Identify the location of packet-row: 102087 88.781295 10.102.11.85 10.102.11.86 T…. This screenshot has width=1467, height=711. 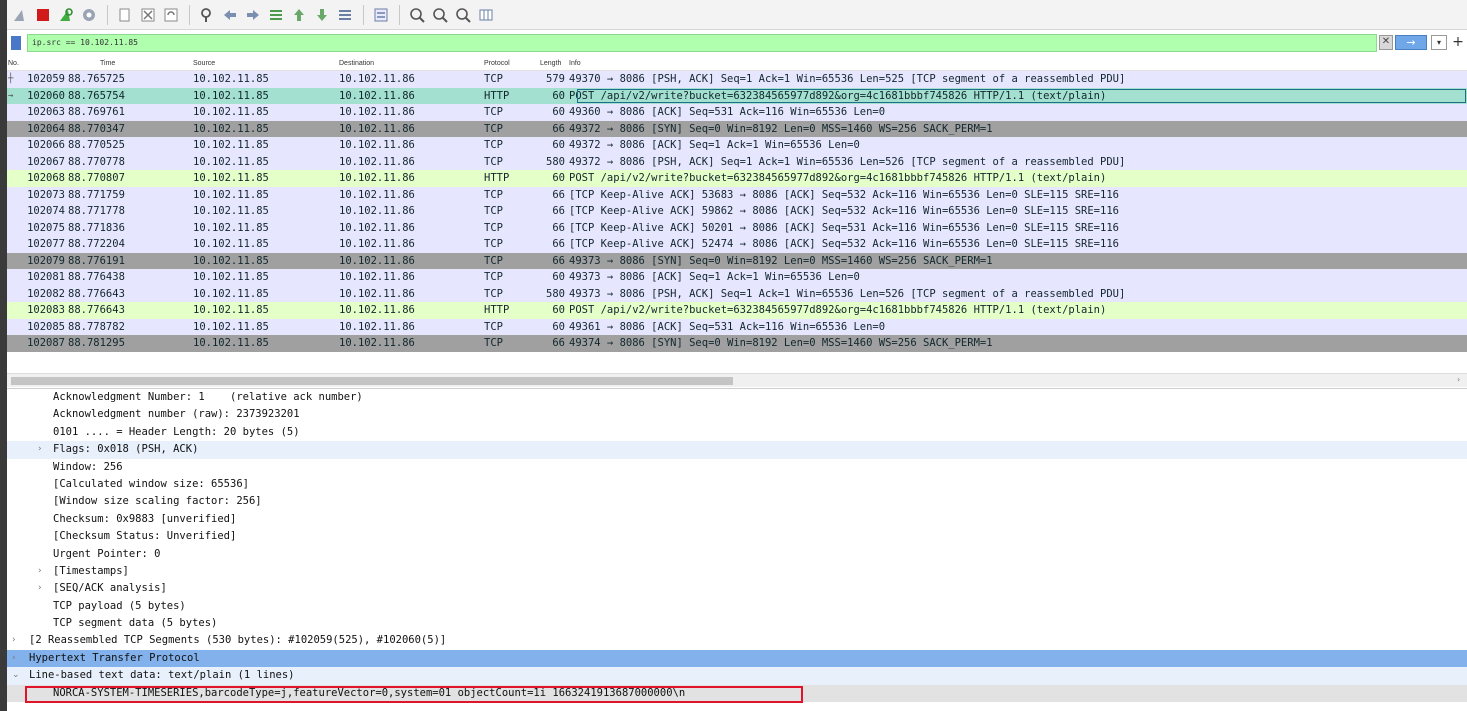
(737, 343).